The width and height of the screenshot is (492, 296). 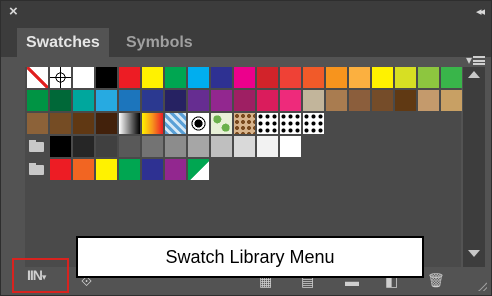 I want to click on menu-icon, so click(x=479, y=61).